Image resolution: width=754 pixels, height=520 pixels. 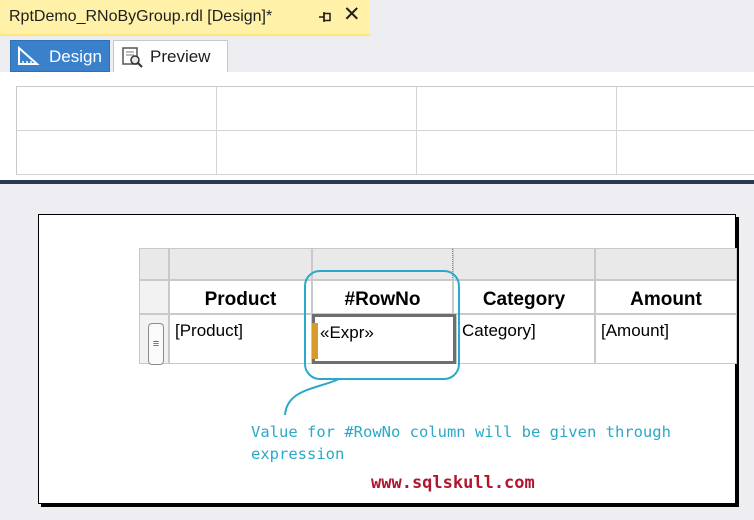 What do you see at coordinates (524, 297) in the screenshot?
I see `header-cell-category: Category` at bounding box center [524, 297].